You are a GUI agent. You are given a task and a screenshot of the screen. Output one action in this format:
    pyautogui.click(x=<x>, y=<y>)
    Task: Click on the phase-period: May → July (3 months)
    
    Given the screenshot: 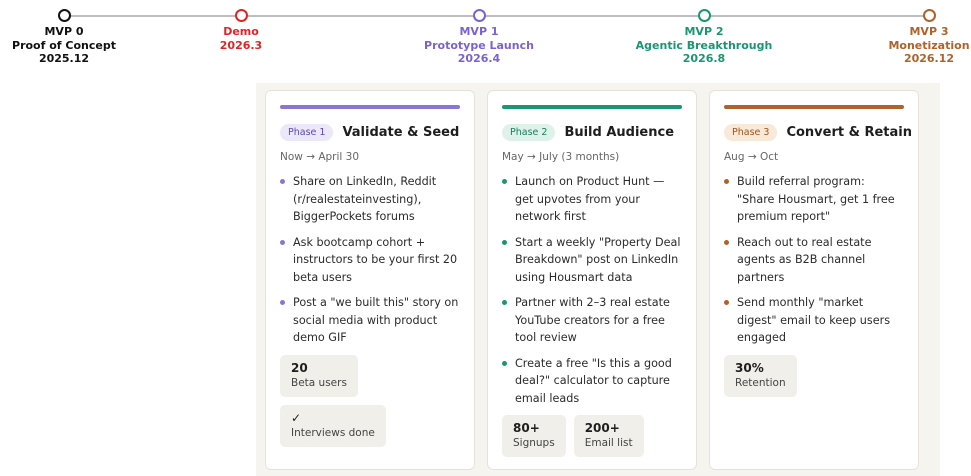 What is the action you would take?
    pyautogui.click(x=561, y=157)
    